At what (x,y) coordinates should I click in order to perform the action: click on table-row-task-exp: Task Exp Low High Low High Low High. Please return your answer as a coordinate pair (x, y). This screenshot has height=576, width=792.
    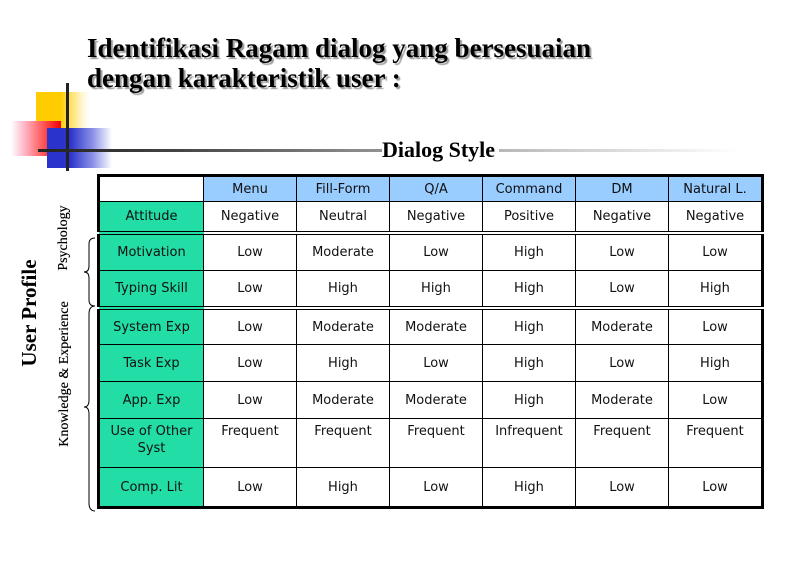
    Looking at the image, I should click on (430, 363).